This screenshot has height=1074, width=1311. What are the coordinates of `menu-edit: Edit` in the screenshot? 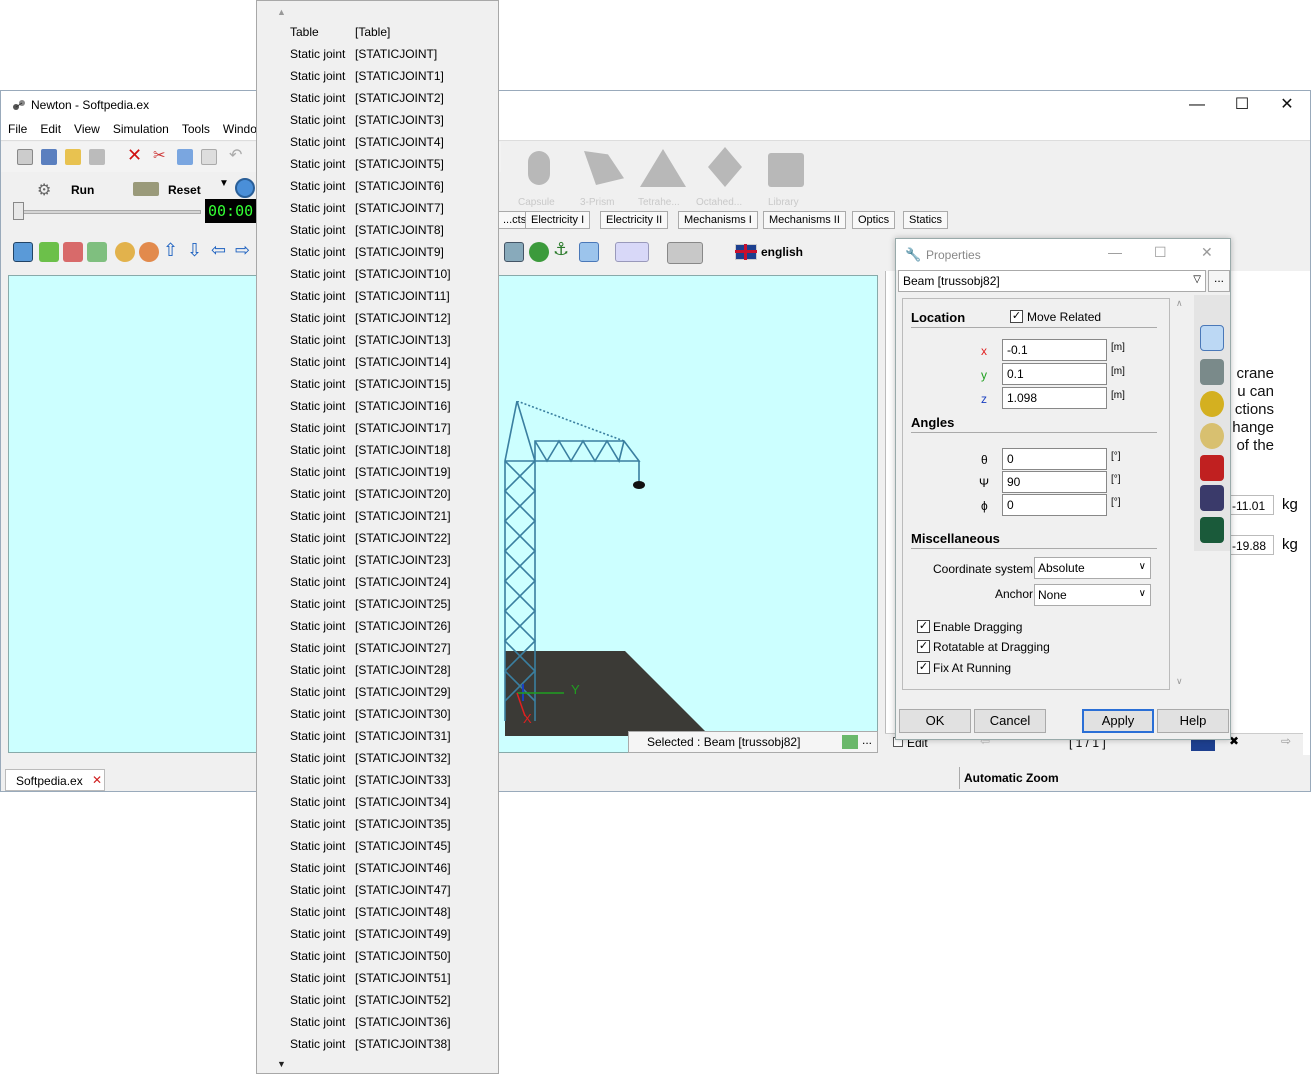 It's located at (50, 127).